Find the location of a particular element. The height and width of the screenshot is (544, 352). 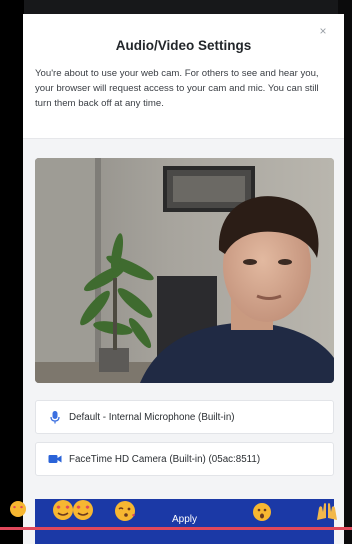

video-camera-icon is located at coordinates (55, 459).